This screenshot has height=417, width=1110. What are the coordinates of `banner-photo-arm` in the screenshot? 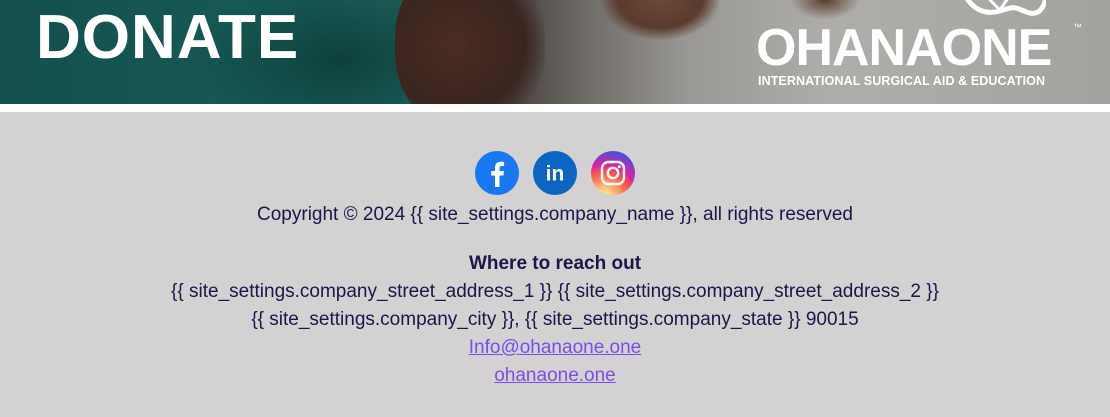 It's located at (470, 52).